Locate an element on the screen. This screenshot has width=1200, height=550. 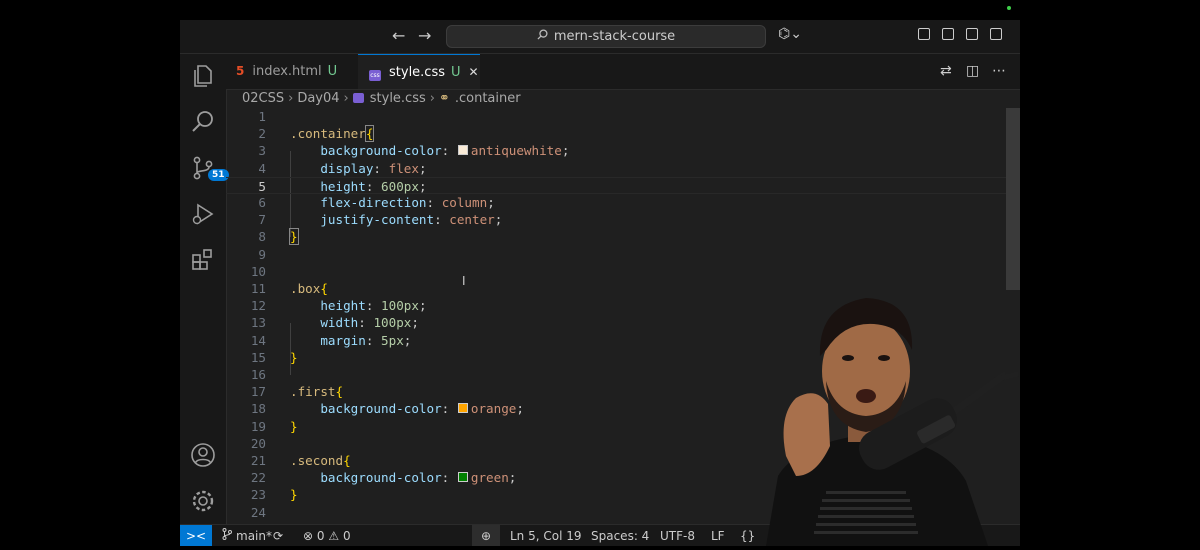
line-number: 11 is located at coordinates (258, 288).